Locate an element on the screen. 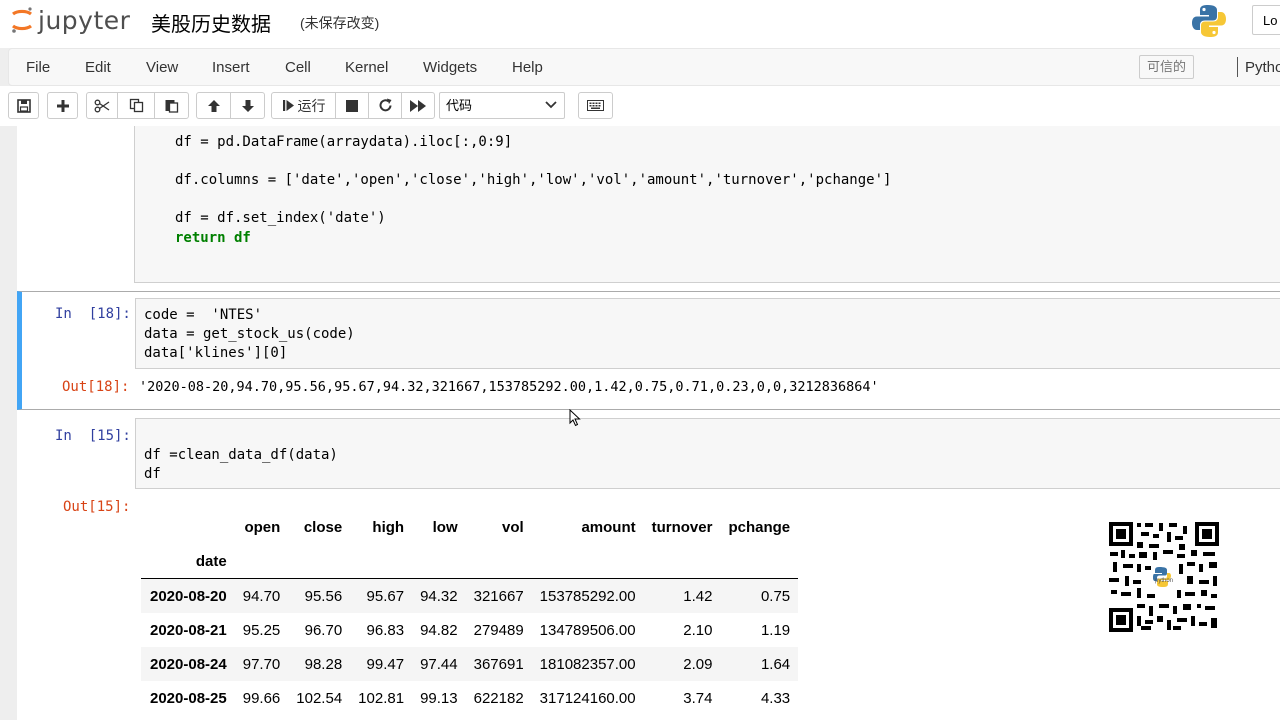 This screenshot has width=1280, height=720. restart-run-all-button is located at coordinates (418, 105).